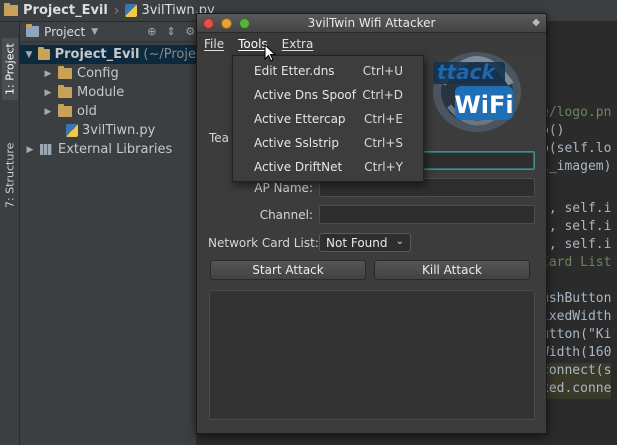 This screenshot has width=617, height=445. I want to click on code-line: Card List, so click(576, 262).